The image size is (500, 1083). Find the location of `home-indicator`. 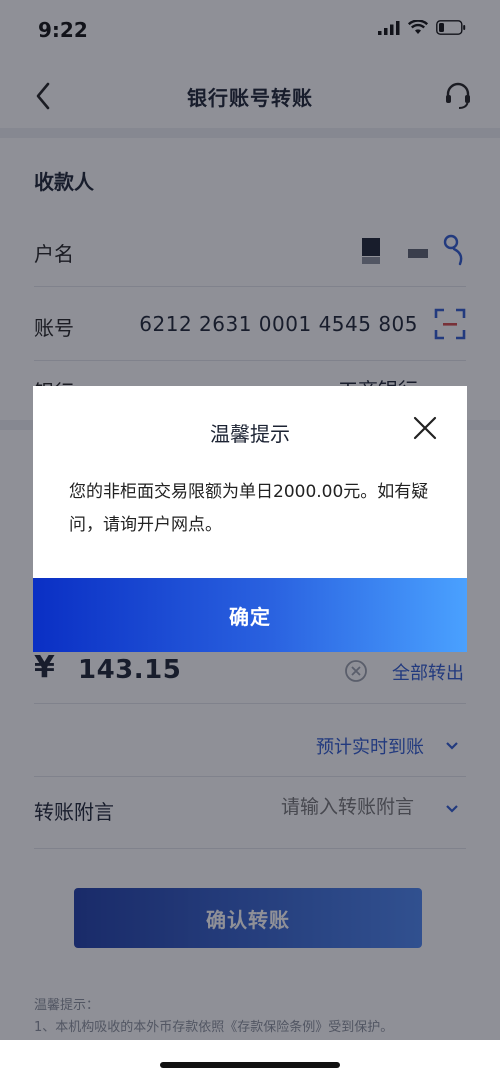

home-indicator is located at coordinates (250, 1065).